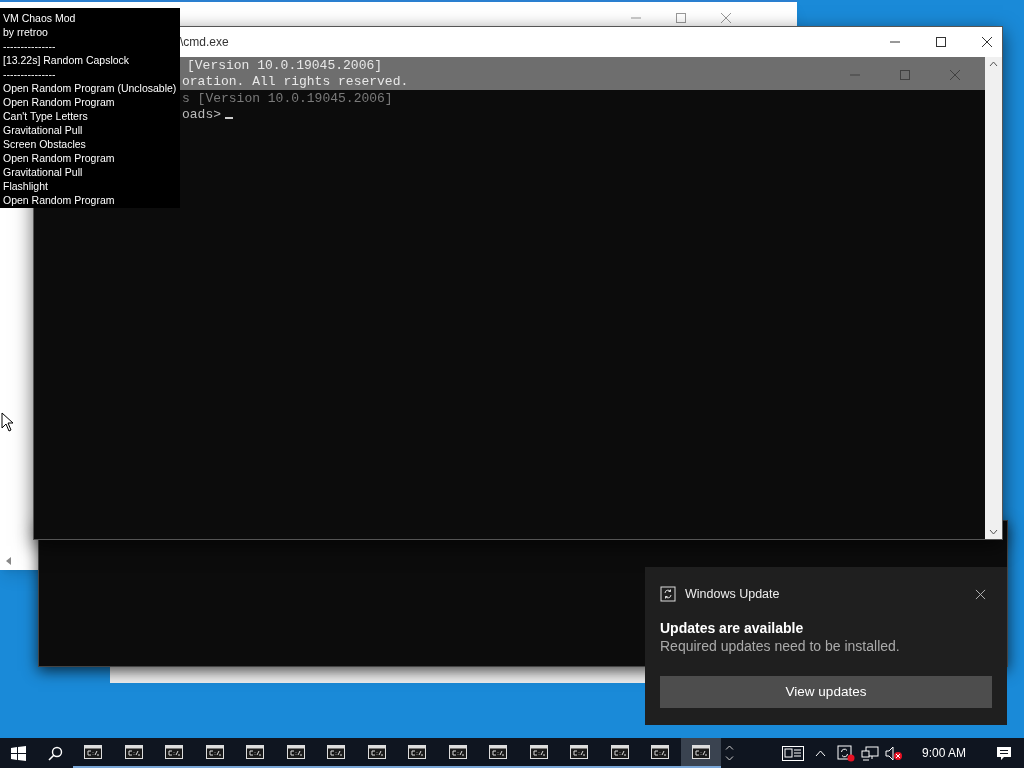 This screenshot has width=1024, height=768. What do you see at coordinates (941, 42) in the screenshot?
I see `maximize-icon` at bounding box center [941, 42].